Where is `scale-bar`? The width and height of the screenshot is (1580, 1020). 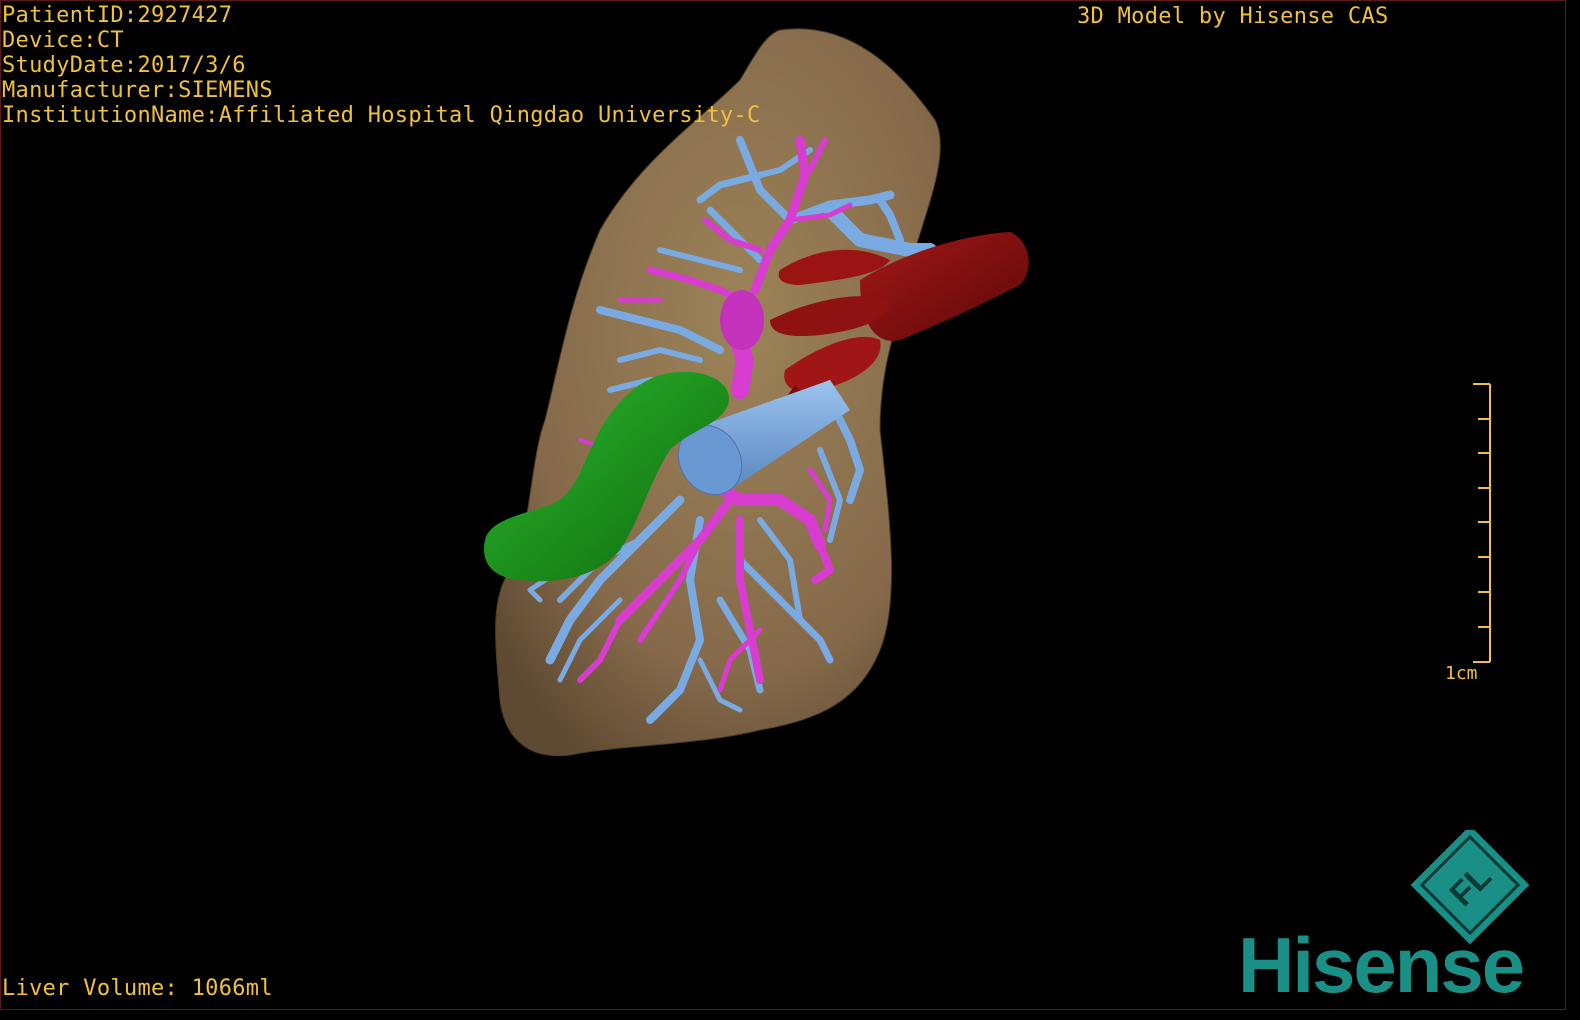
scale-bar is located at coordinates (1482, 523).